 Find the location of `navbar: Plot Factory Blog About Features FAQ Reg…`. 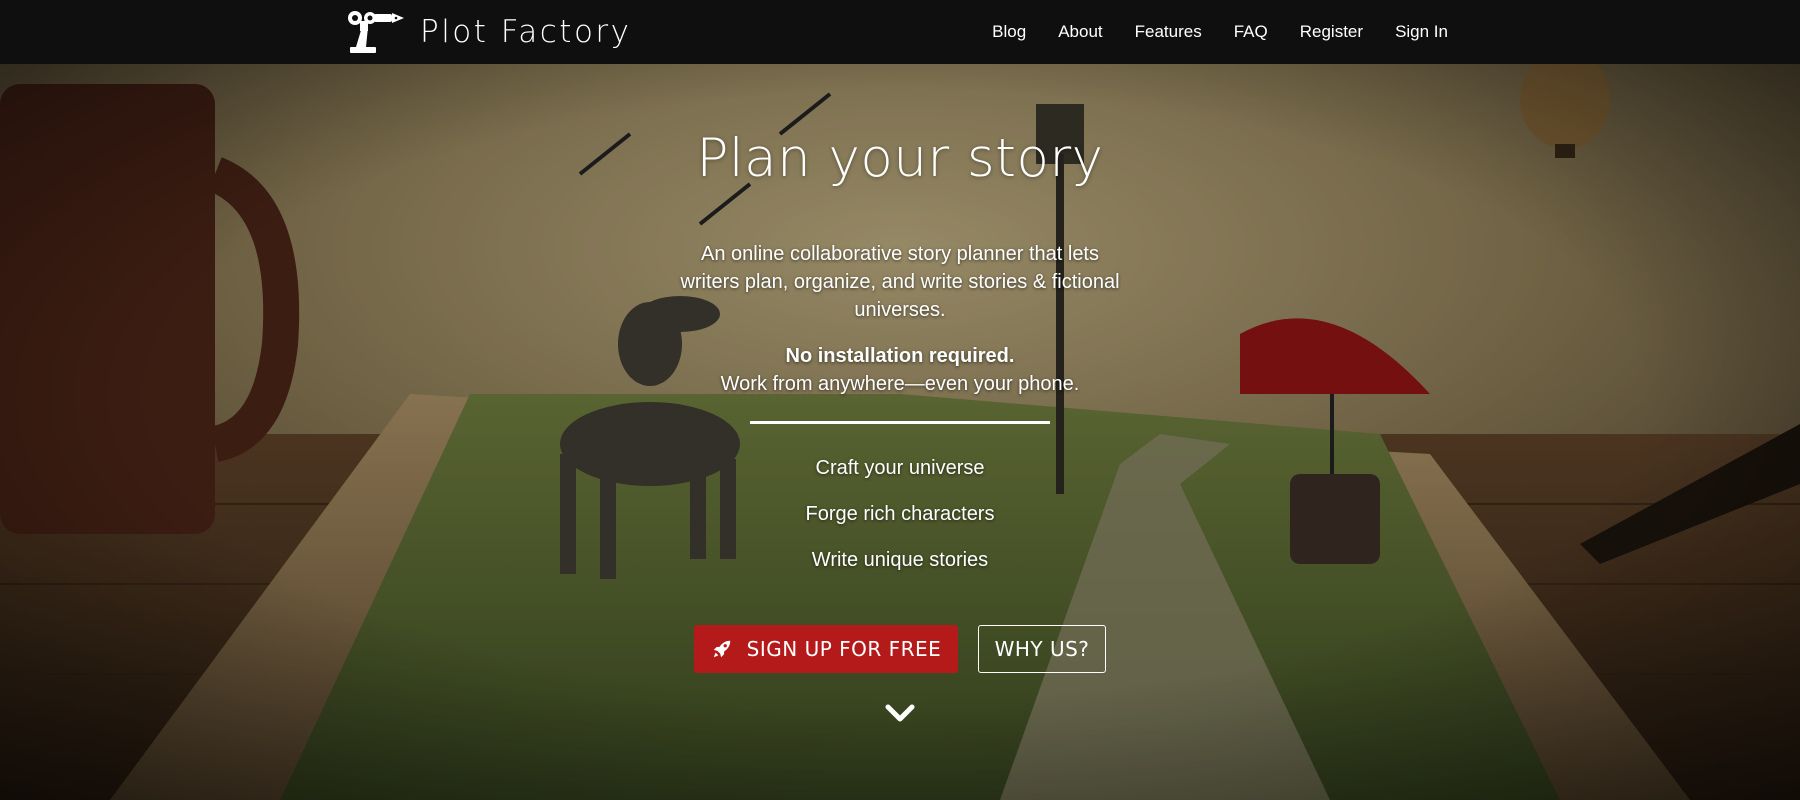

navbar: Plot Factory Blog About Features FAQ Reg… is located at coordinates (900, 32).